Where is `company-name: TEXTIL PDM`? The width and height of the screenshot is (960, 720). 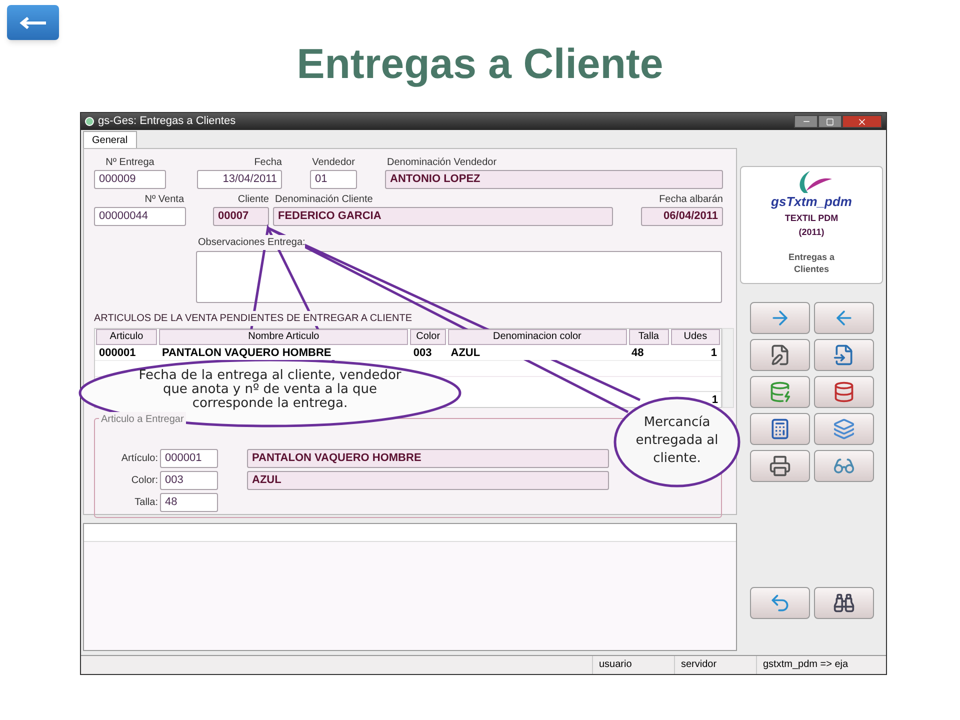
company-name: TEXTIL PDM is located at coordinates (811, 218).